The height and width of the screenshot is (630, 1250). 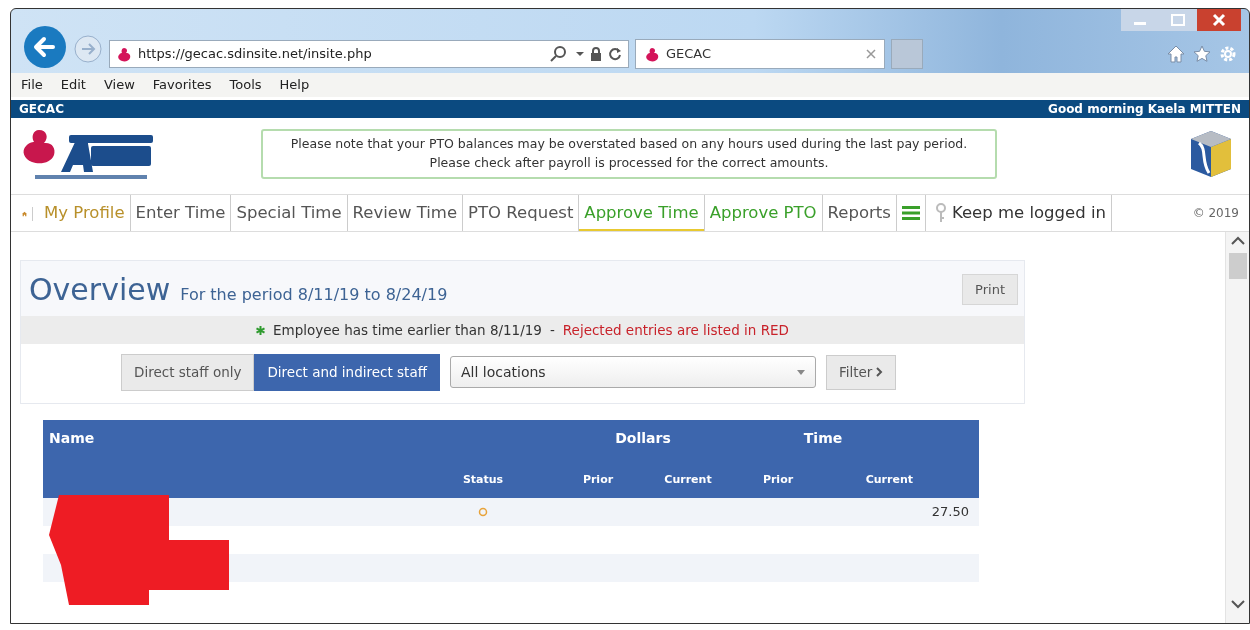 What do you see at coordinates (1202, 54) in the screenshot?
I see `star-icon` at bounding box center [1202, 54].